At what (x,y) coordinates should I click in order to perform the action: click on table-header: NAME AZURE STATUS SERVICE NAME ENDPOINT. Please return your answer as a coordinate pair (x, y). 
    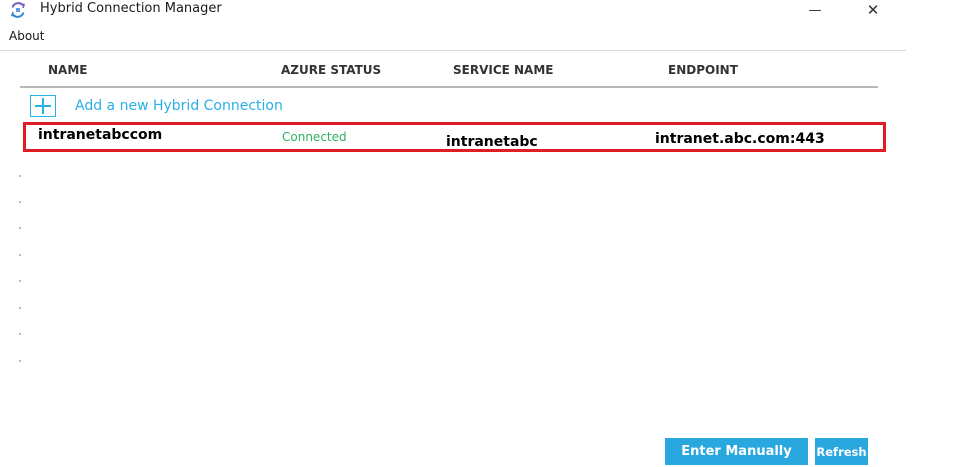
    Looking at the image, I should click on (449, 73).